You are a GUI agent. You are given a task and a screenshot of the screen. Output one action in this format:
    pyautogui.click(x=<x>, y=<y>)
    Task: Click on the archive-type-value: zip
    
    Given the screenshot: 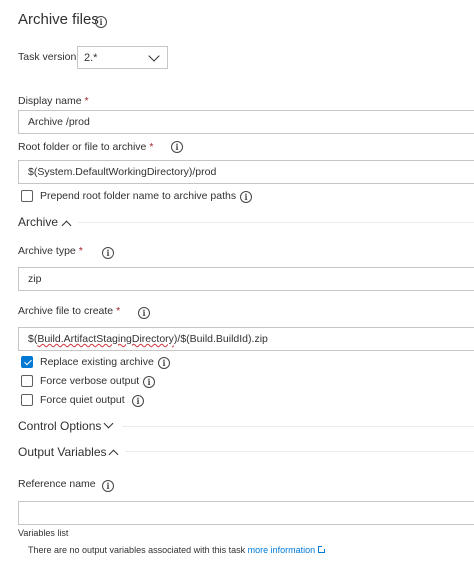 What is the action you would take?
    pyautogui.click(x=35, y=279)
    